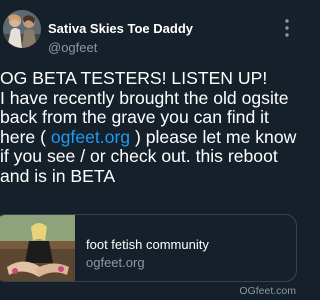 This screenshot has width=320, height=300. I want to click on tweet-line-suffix: ) please let me know, so click(213, 136).